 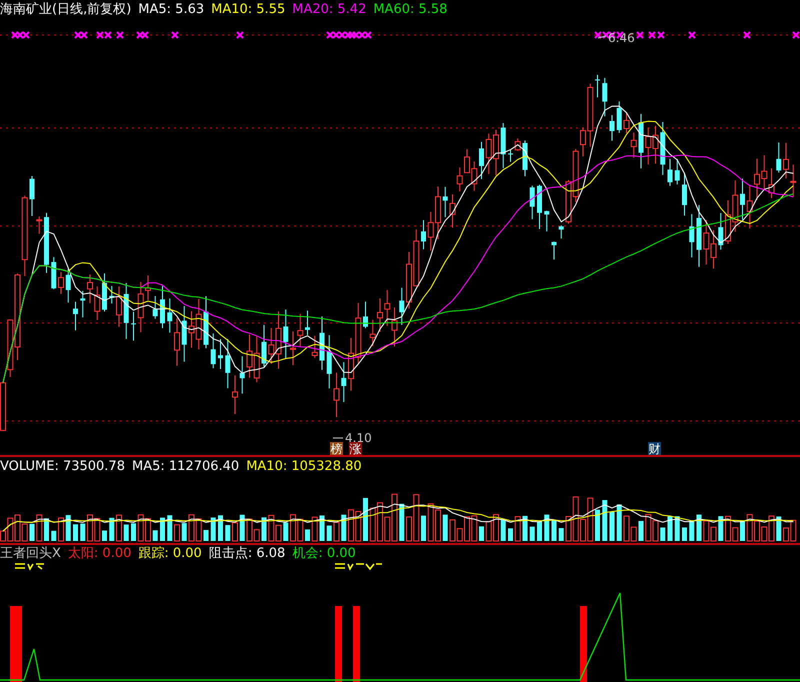 What do you see at coordinates (602, 37) in the screenshot?
I see `leader-line` at bounding box center [602, 37].